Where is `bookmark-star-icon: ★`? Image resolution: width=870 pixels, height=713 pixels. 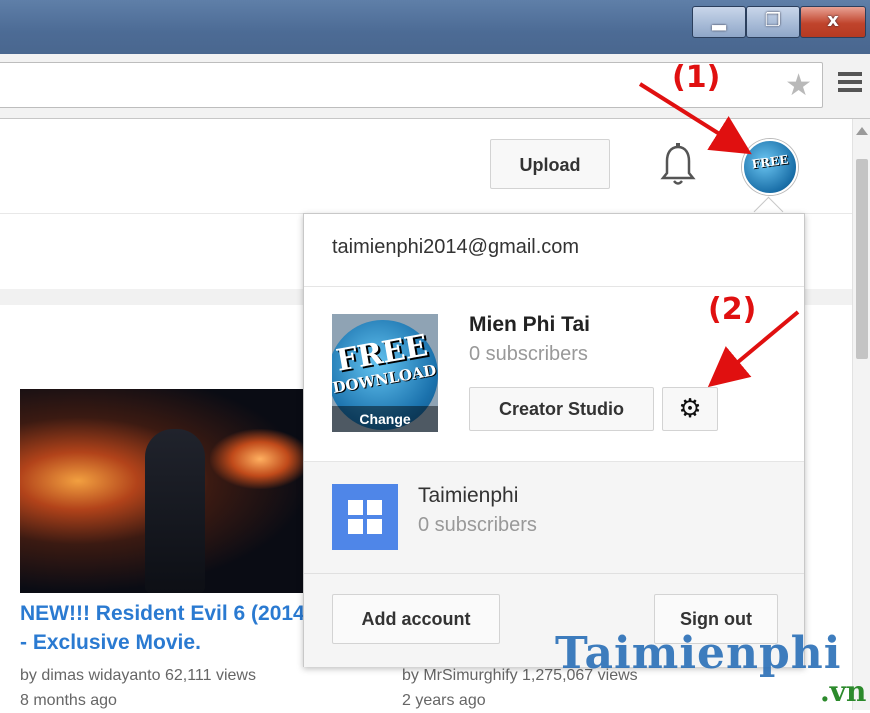
bookmark-star-icon: ★ is located at coordinates (798, 85).